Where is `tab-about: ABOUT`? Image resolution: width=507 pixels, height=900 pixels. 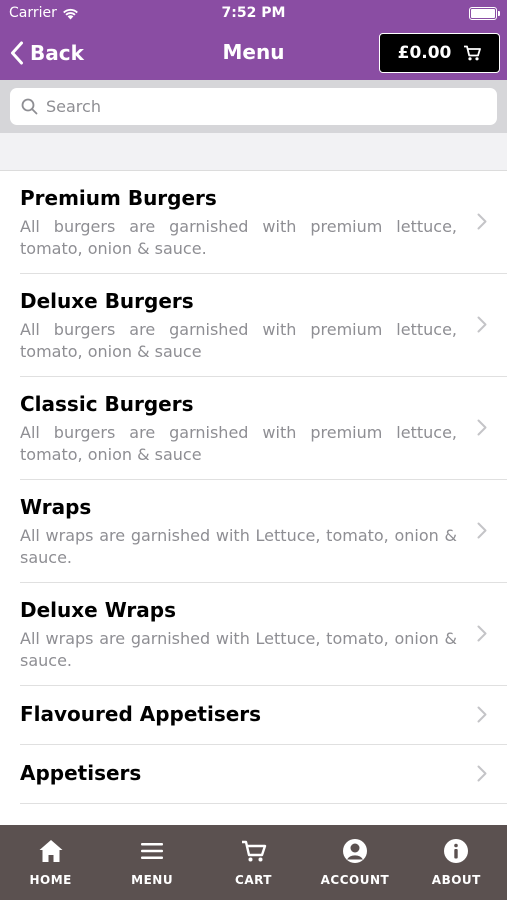
tab-about: ABOUT is located at coordinates (456, 862).